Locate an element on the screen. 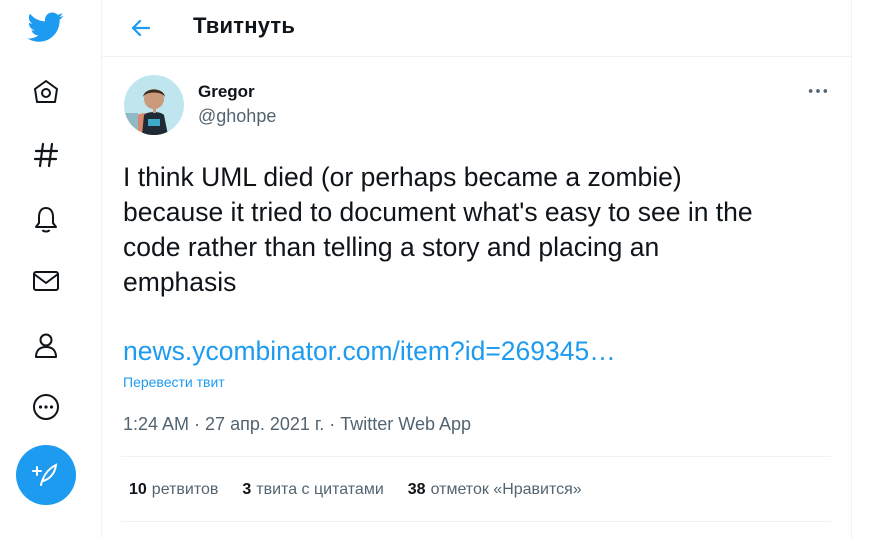  tweet-date: 27 апр. 2021 г. is located at coordinates (264, 424).